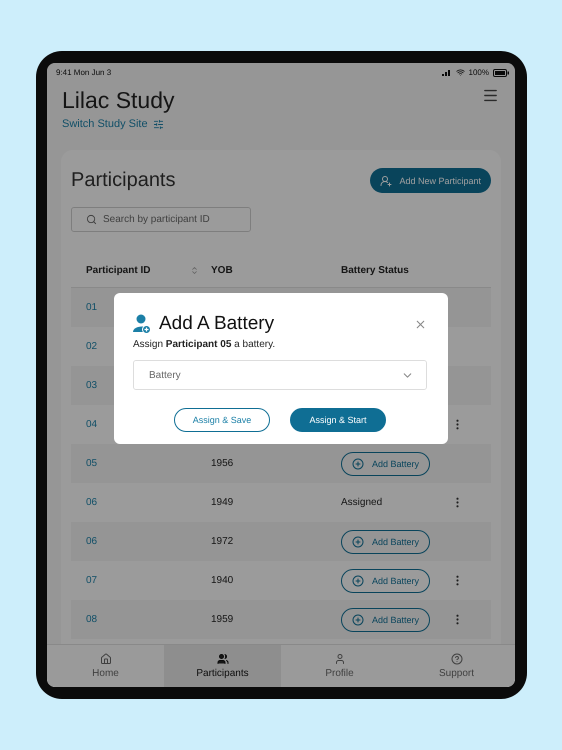 The image size is (562, 750). I want to click on year-cell-text: 1940, so click(222, 580).